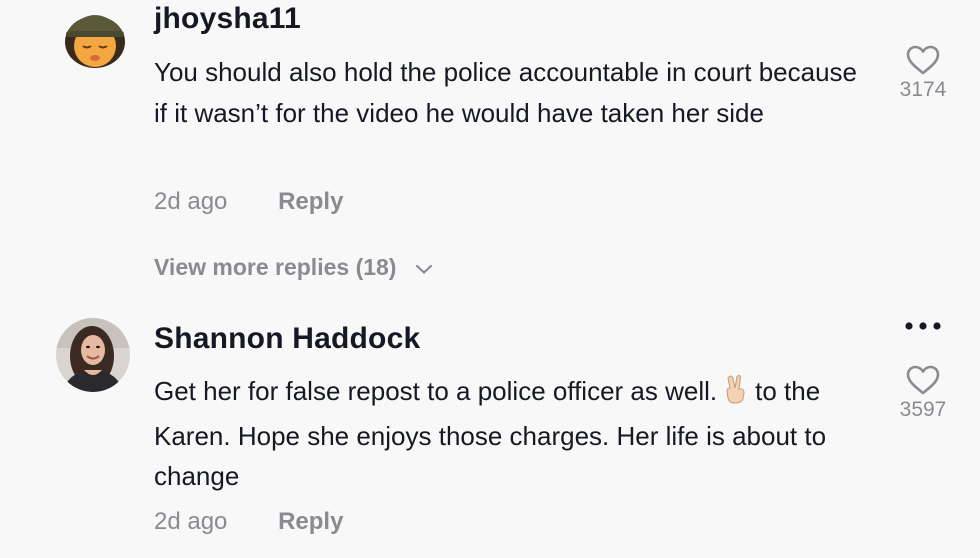  I want to click on profile-photo-avatar-icon, so click(93, 355).